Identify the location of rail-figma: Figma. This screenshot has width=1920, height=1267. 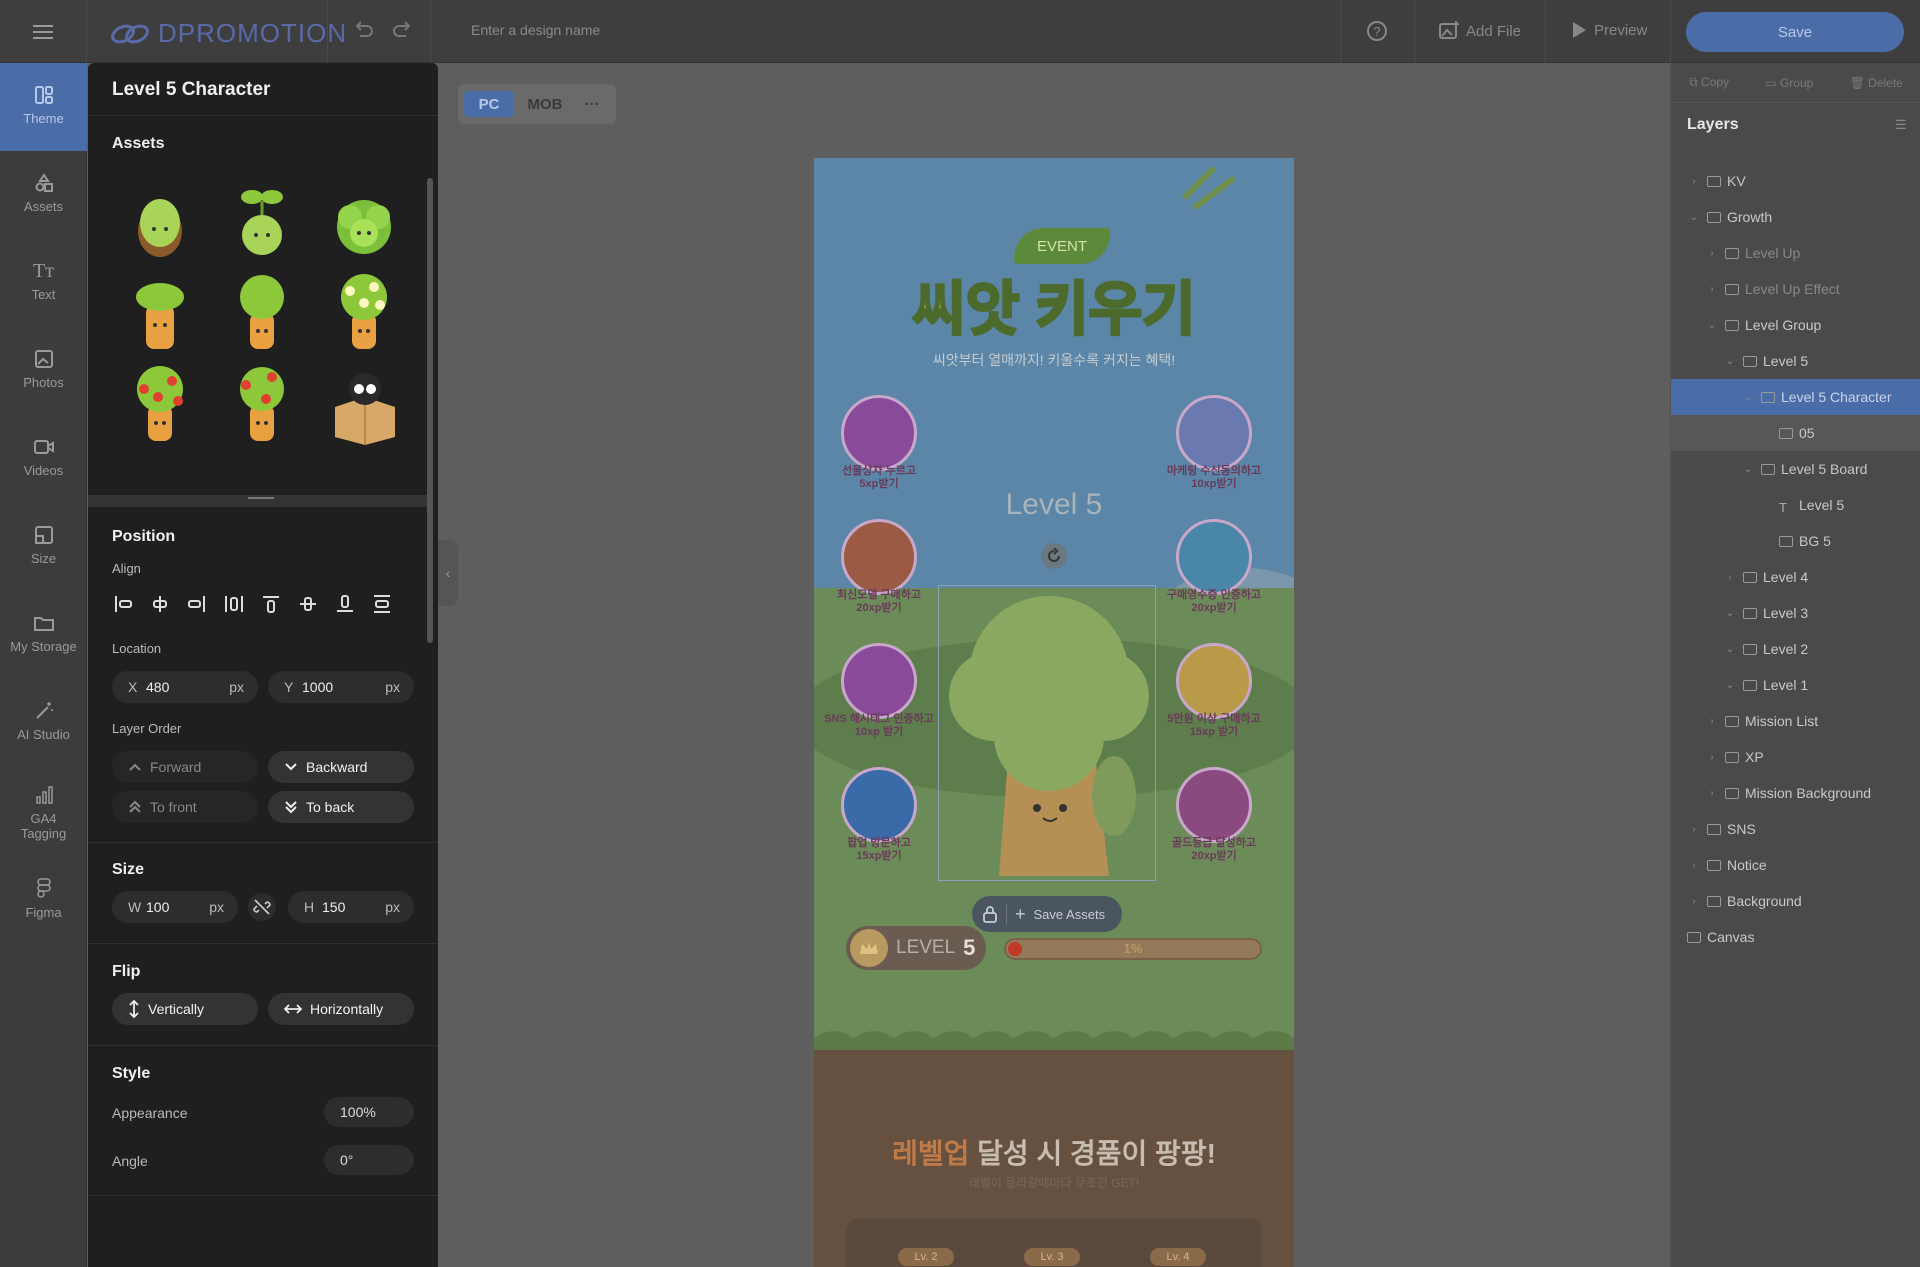
(43, 898).